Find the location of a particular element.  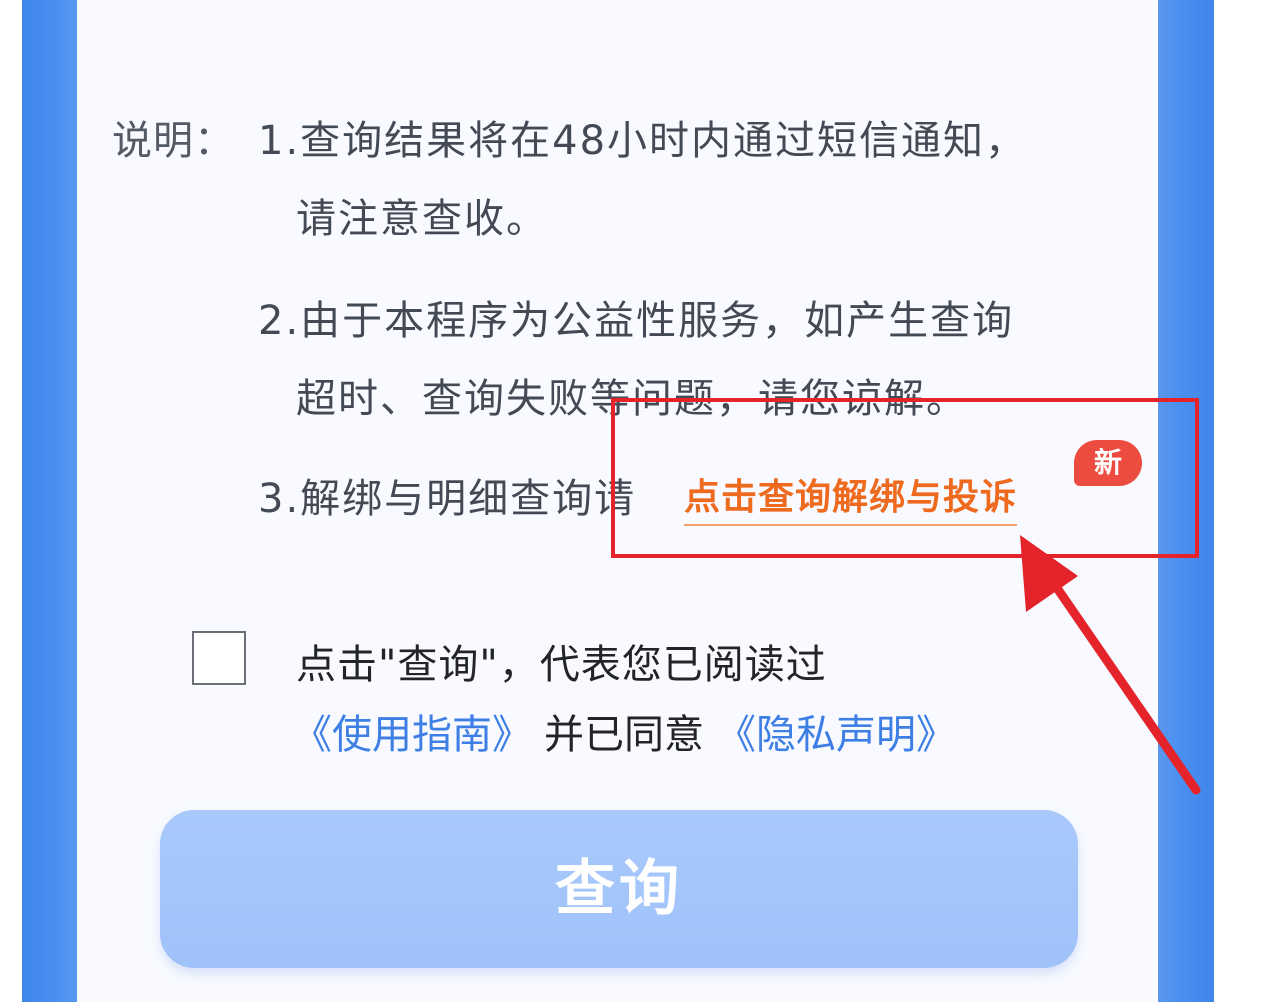

consent-checkbox is located at coordinates (219, 658).